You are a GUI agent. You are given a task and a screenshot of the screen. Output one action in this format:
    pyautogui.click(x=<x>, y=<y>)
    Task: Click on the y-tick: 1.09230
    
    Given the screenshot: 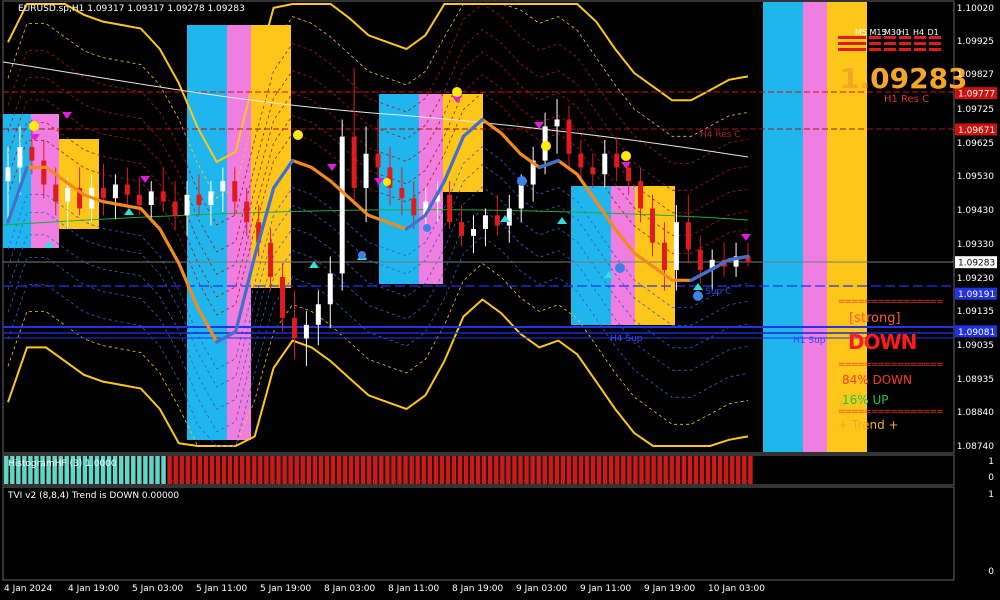 What is the action you would take?
    pyautogui.click(x=975, y=279)
    